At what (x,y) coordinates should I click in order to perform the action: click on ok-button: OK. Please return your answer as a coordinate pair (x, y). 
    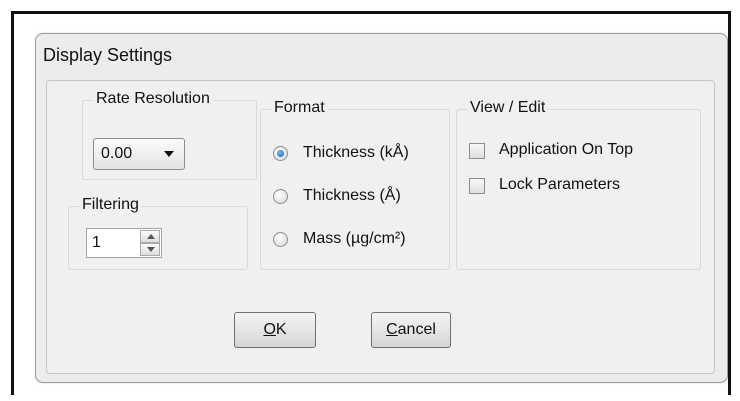
    Looking at the image, I should click on (275, 330).